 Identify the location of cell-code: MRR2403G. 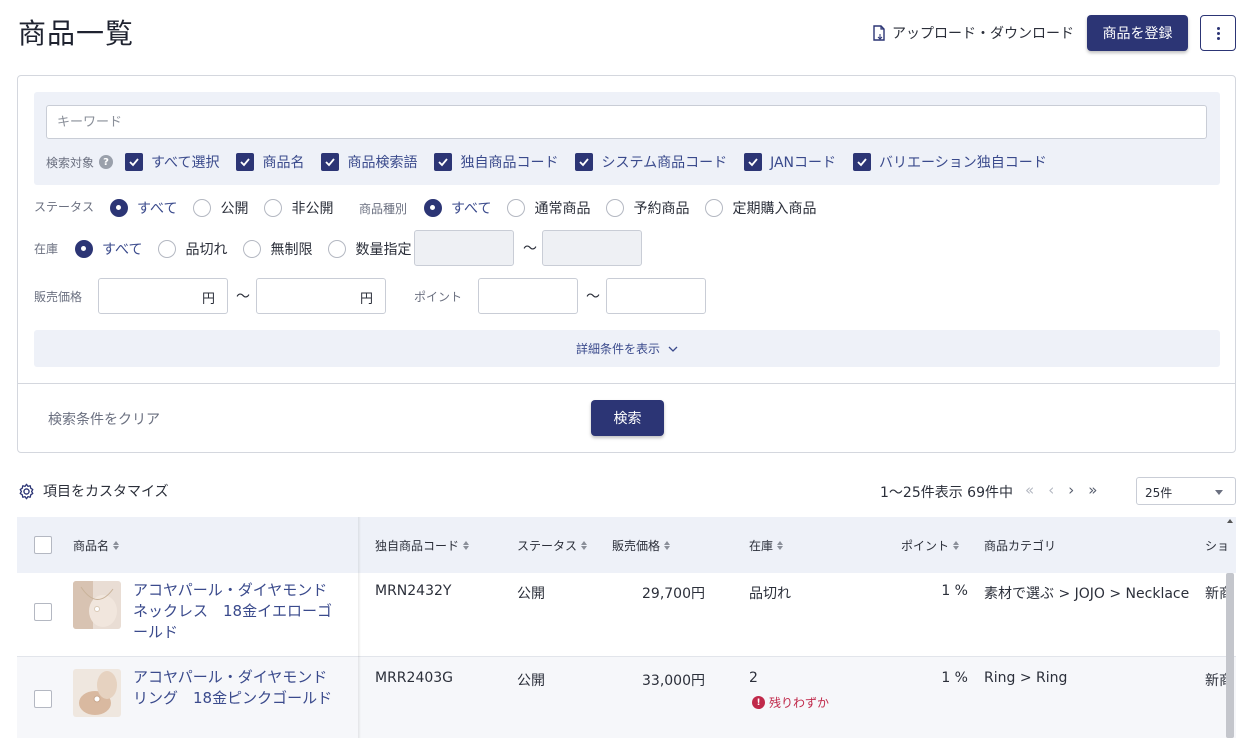
(414, 678).